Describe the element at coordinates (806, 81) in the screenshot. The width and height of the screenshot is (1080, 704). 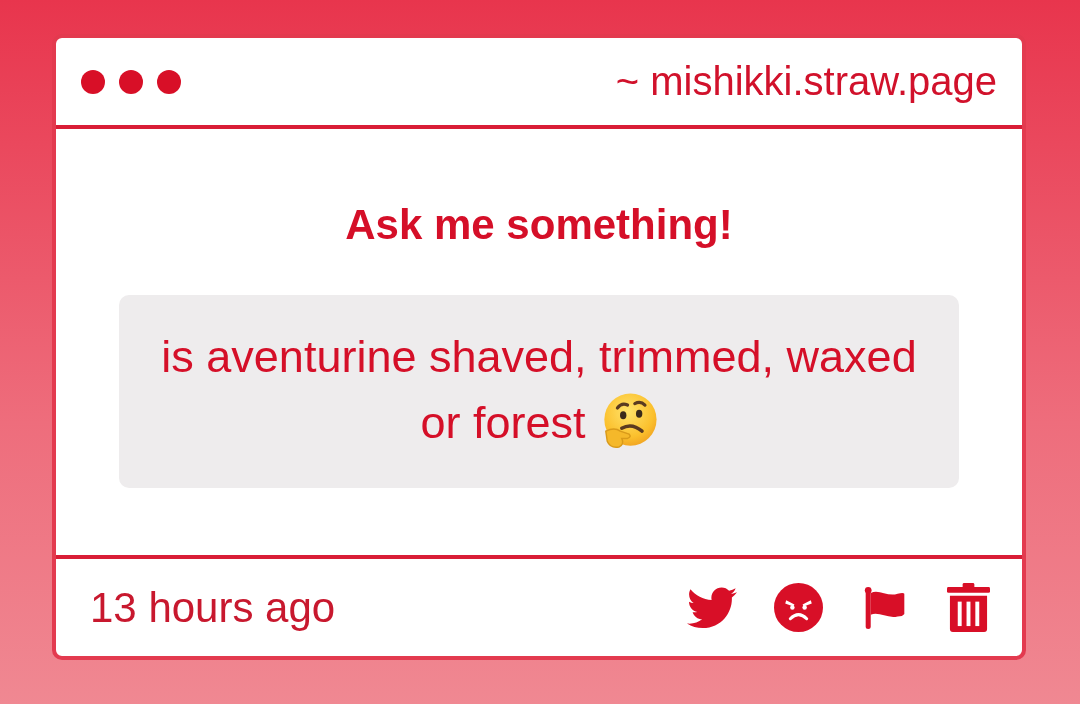
I see `page-address: ~ mishikki.straw.page` at that location.